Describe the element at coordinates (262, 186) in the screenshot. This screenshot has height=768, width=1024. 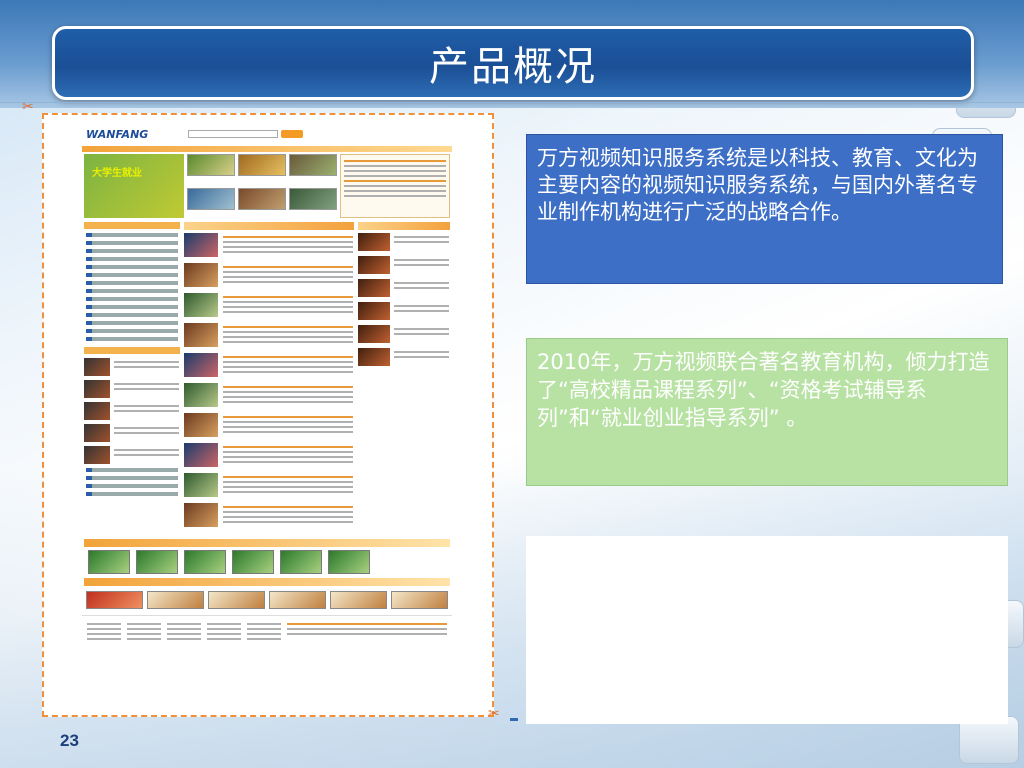
I see `hero-thumbnails` at that location.